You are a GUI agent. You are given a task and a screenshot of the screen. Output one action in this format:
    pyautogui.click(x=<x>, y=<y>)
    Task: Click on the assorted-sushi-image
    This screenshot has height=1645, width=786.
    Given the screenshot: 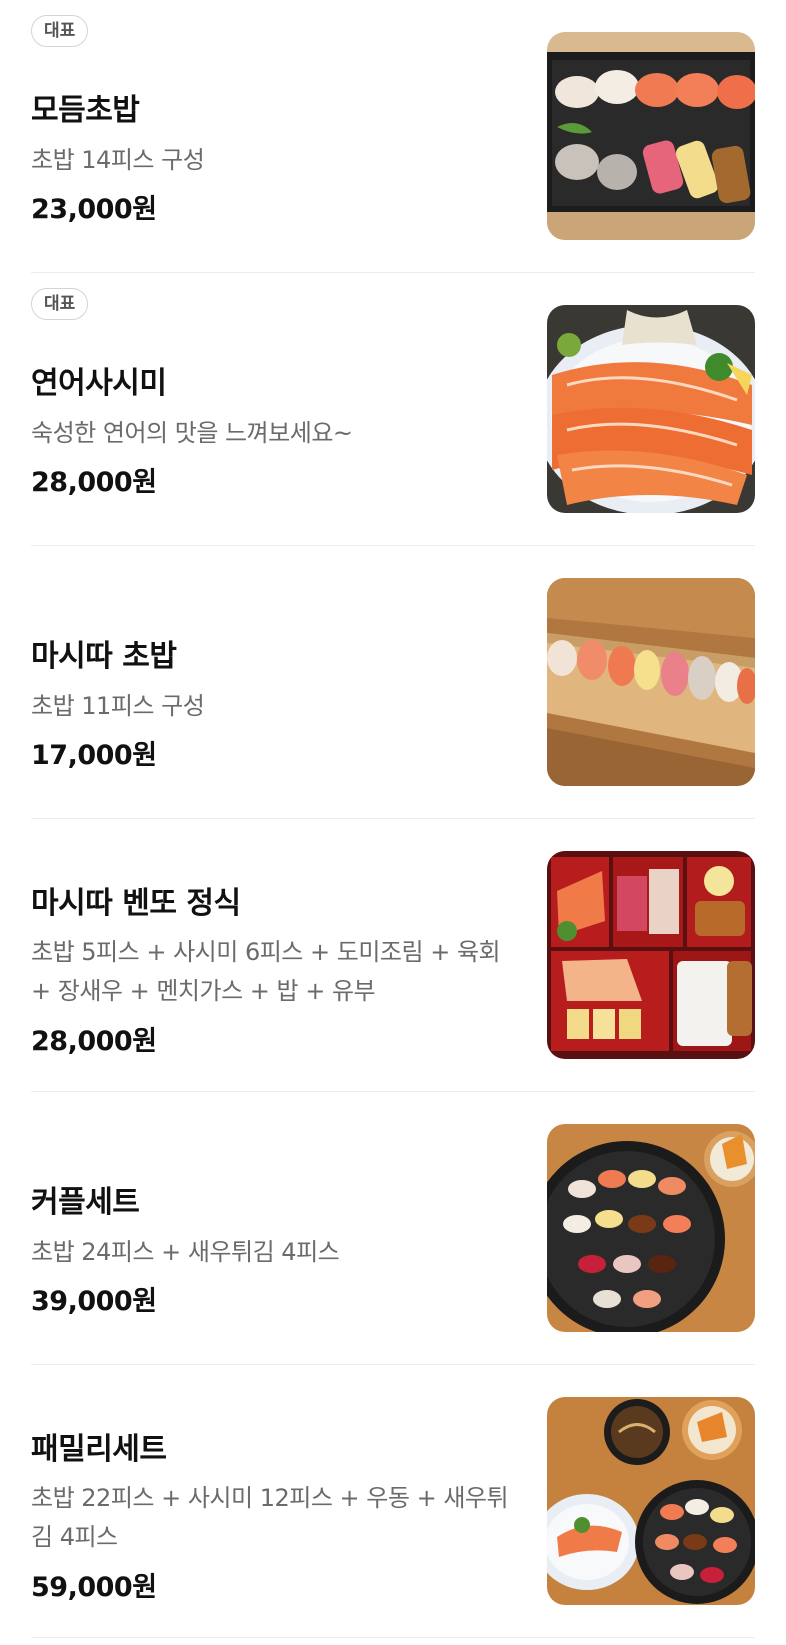 What is the action you would take?
    pyautogui.click(x=651, y=136)
    